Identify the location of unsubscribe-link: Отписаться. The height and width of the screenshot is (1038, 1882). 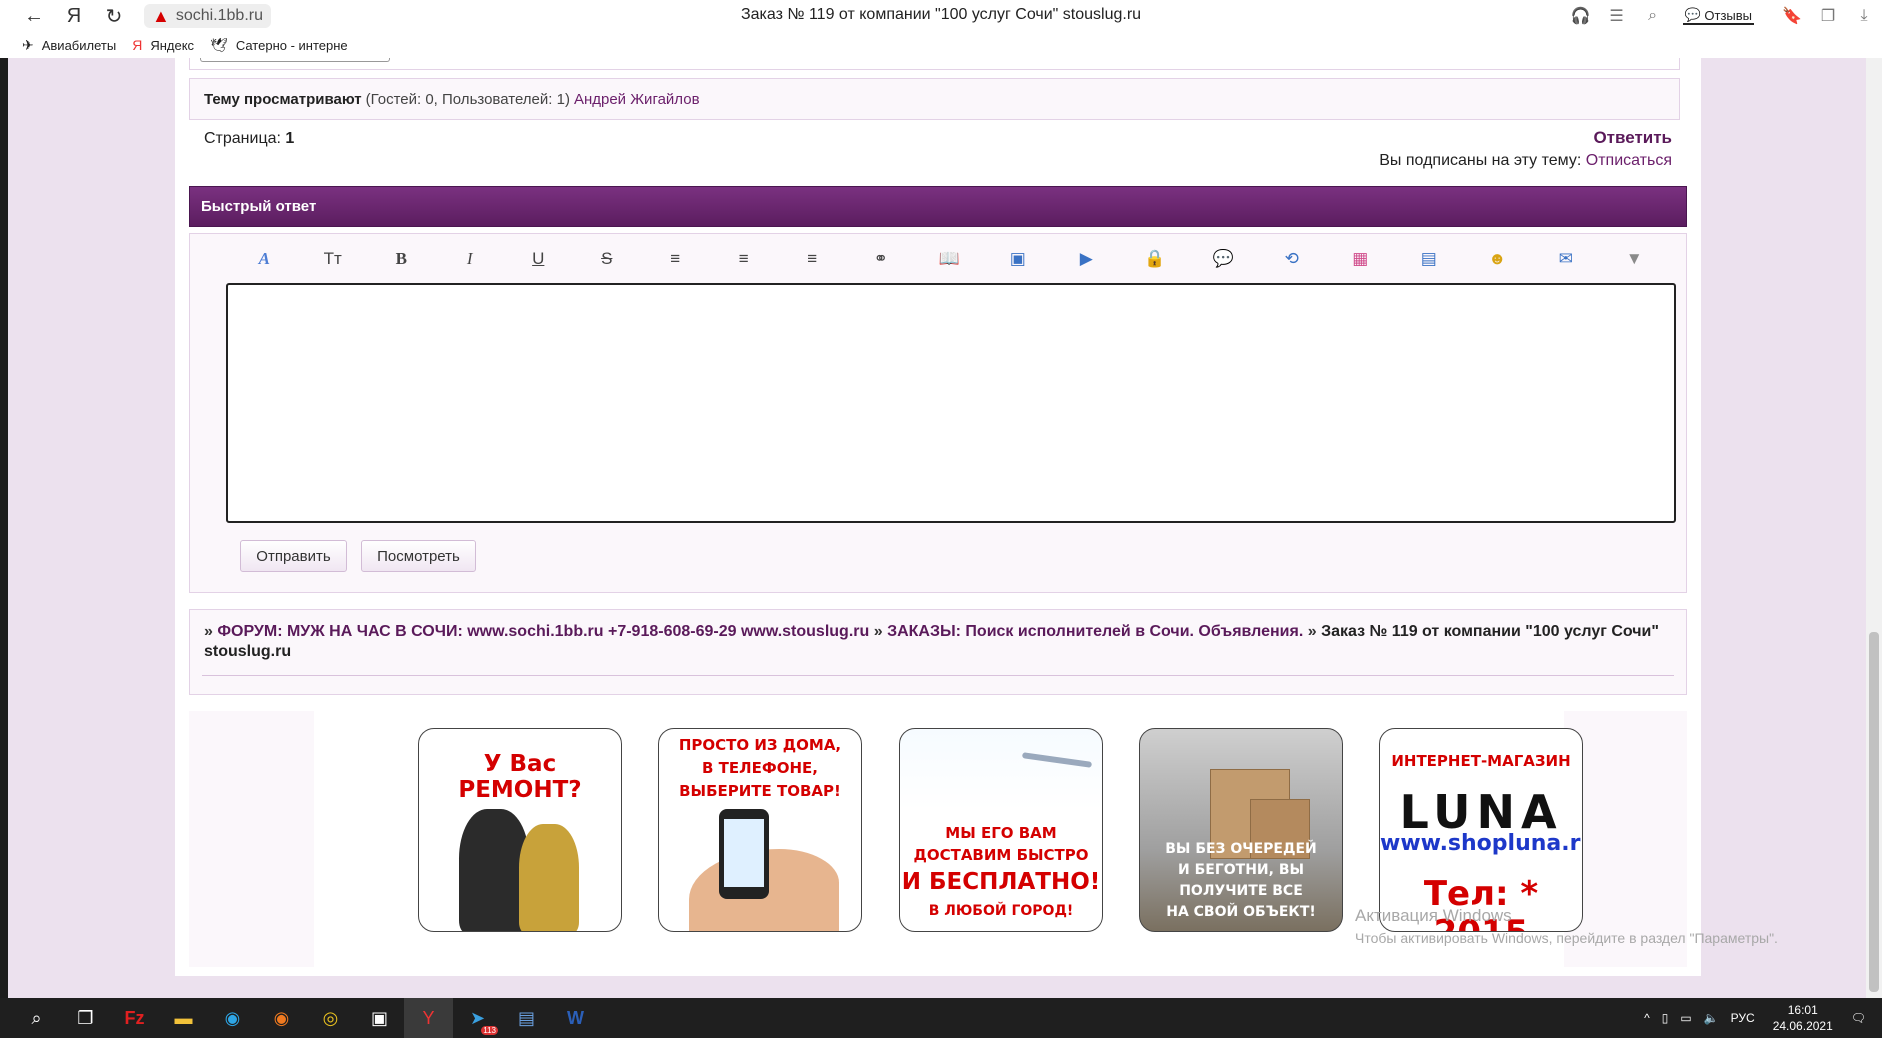
(1629, 160).